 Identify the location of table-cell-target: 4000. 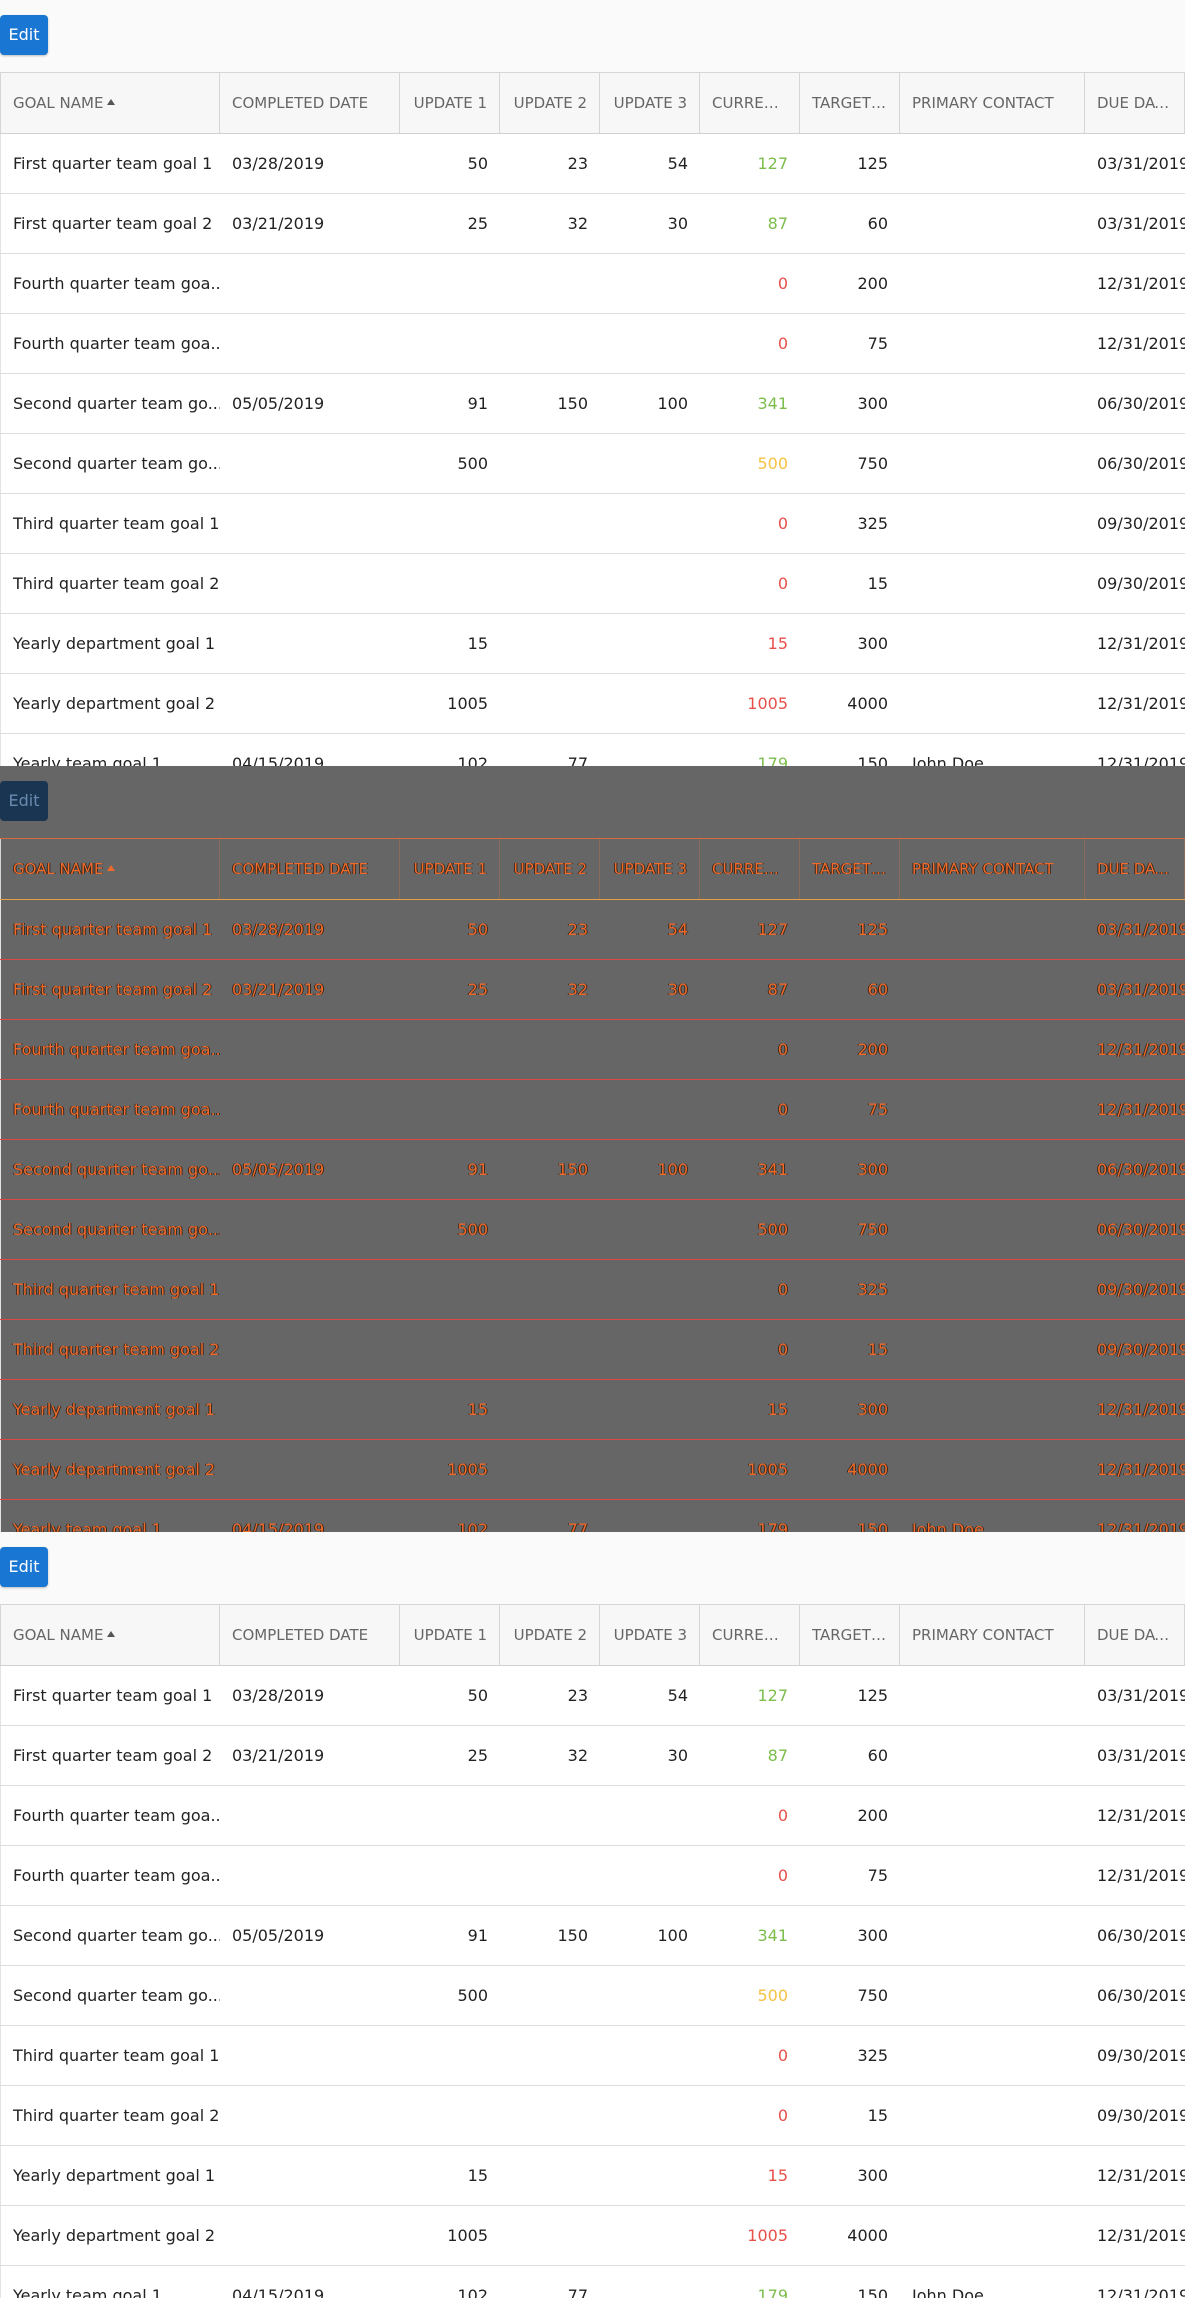
(867, 2235).